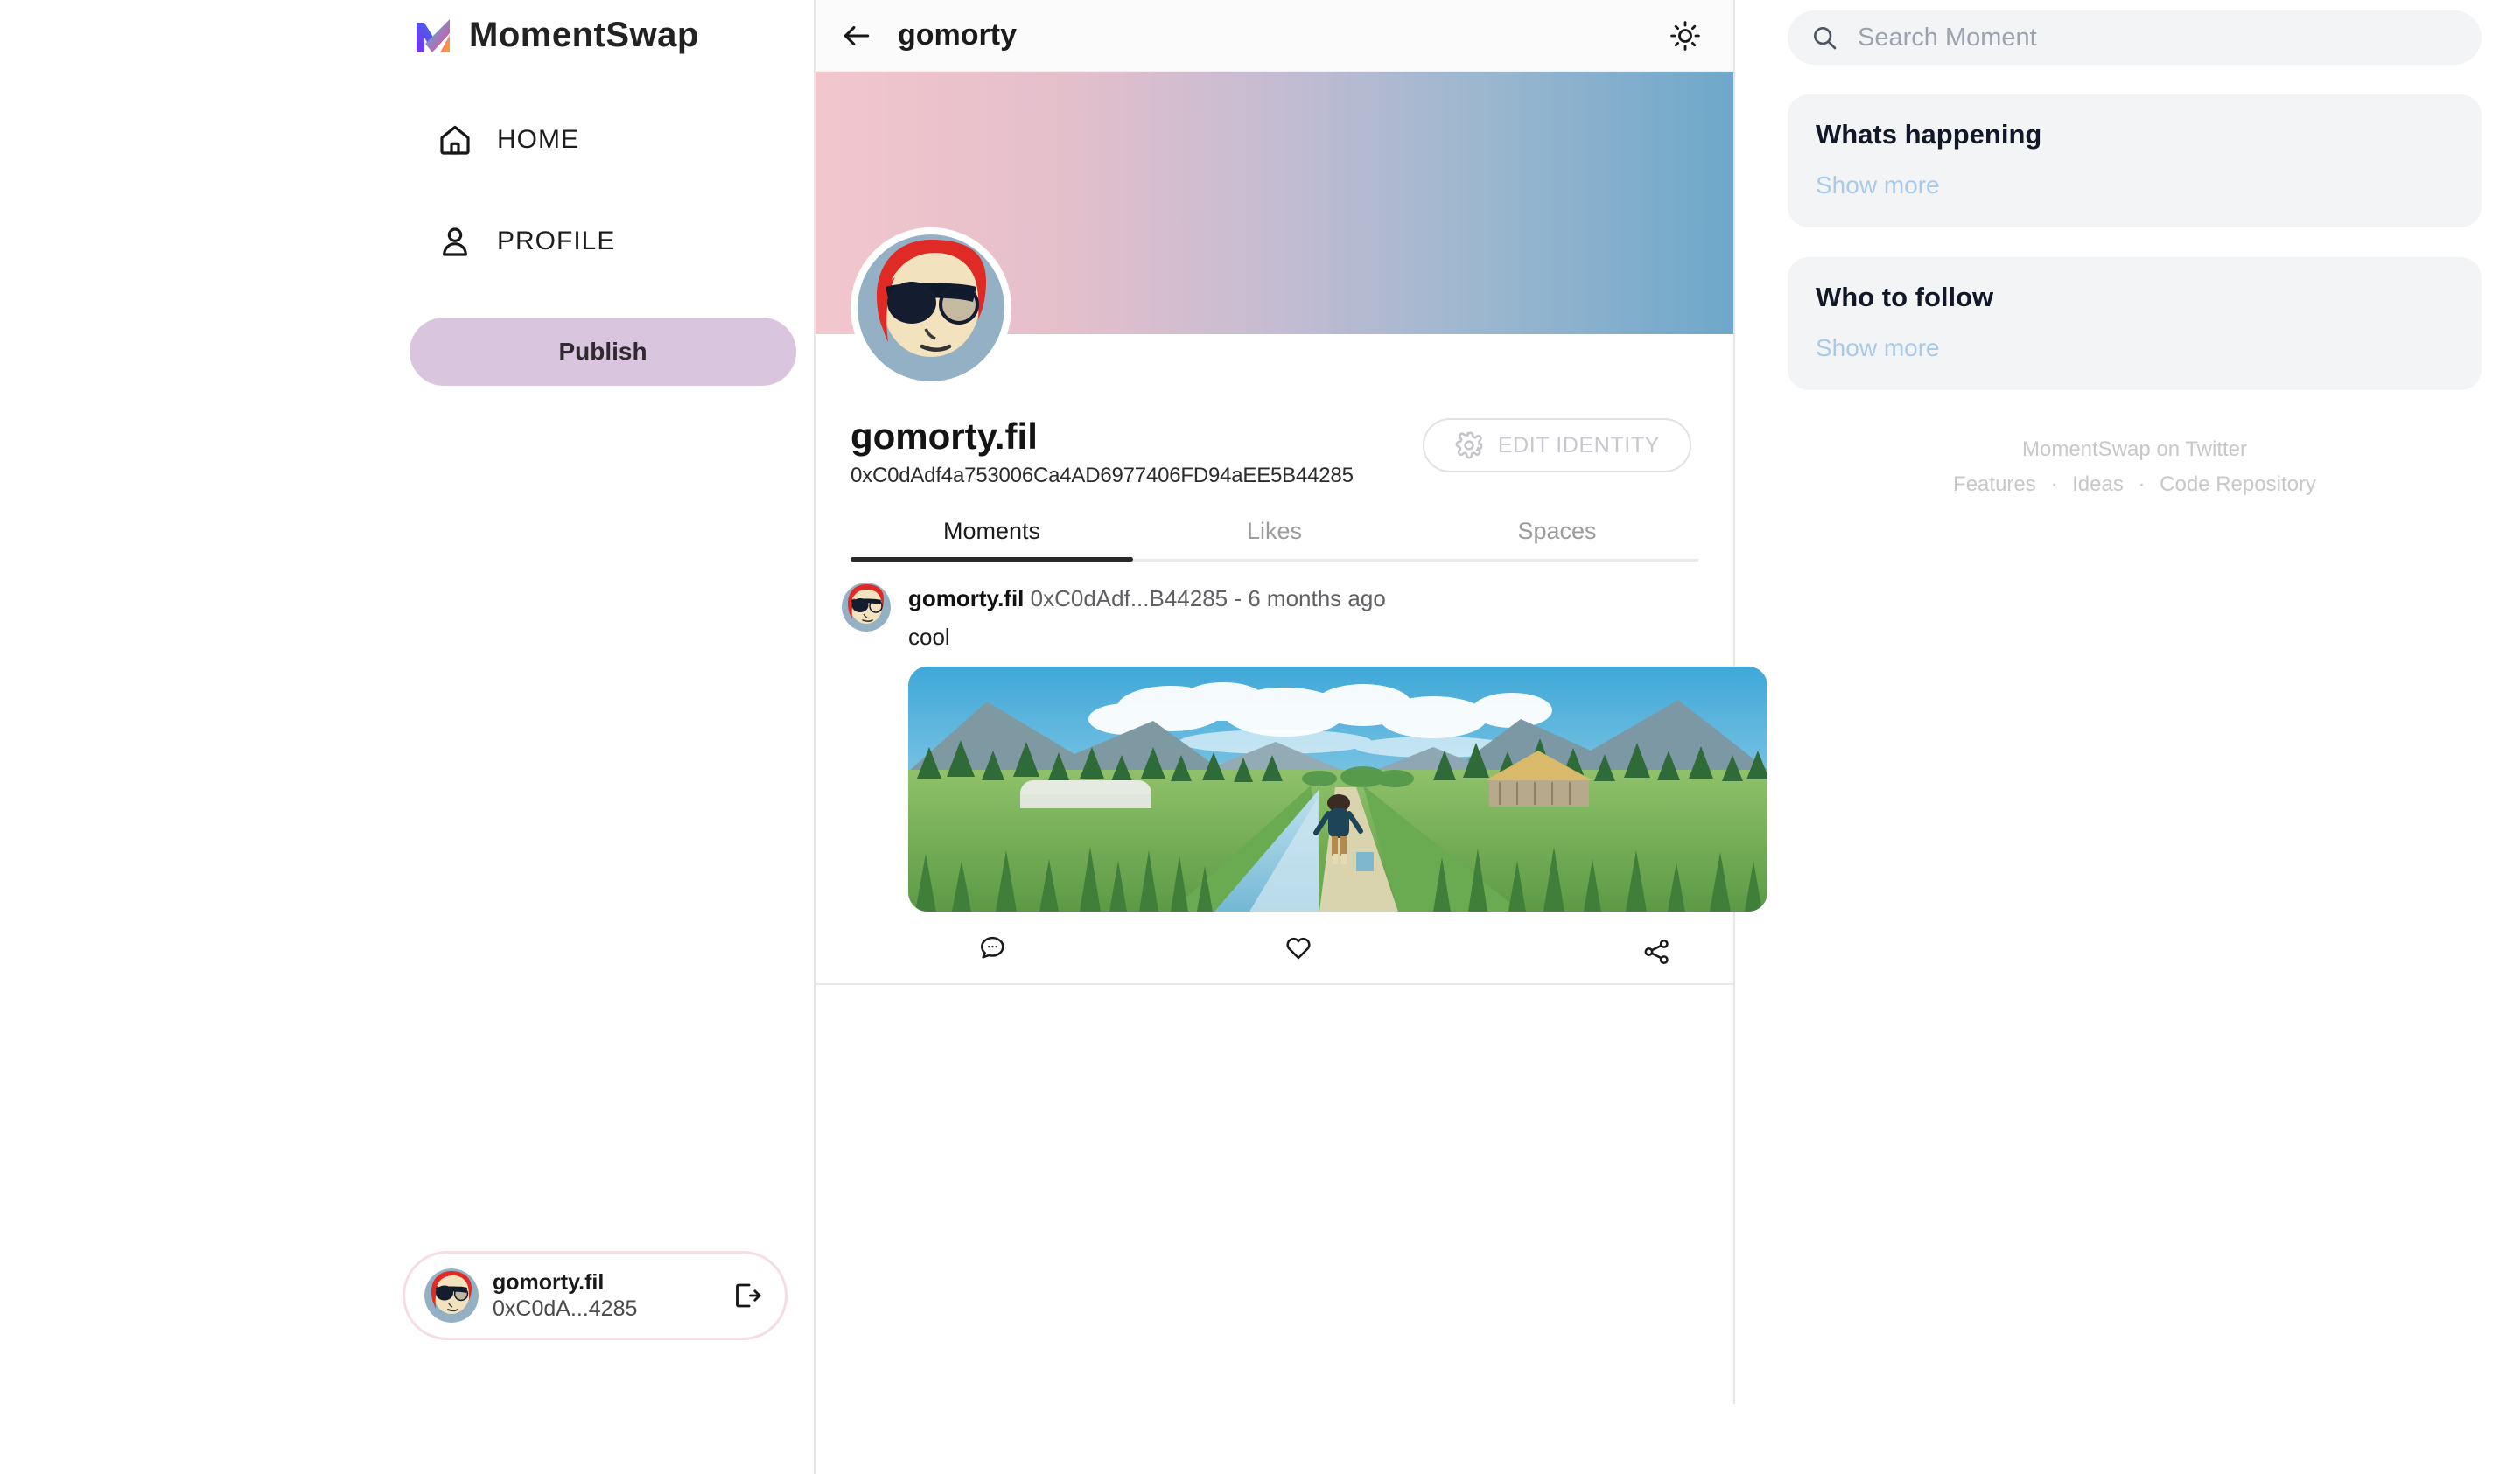 The image size is (2520, 1474). I want to click on gear-icon, so click(1469, 445).